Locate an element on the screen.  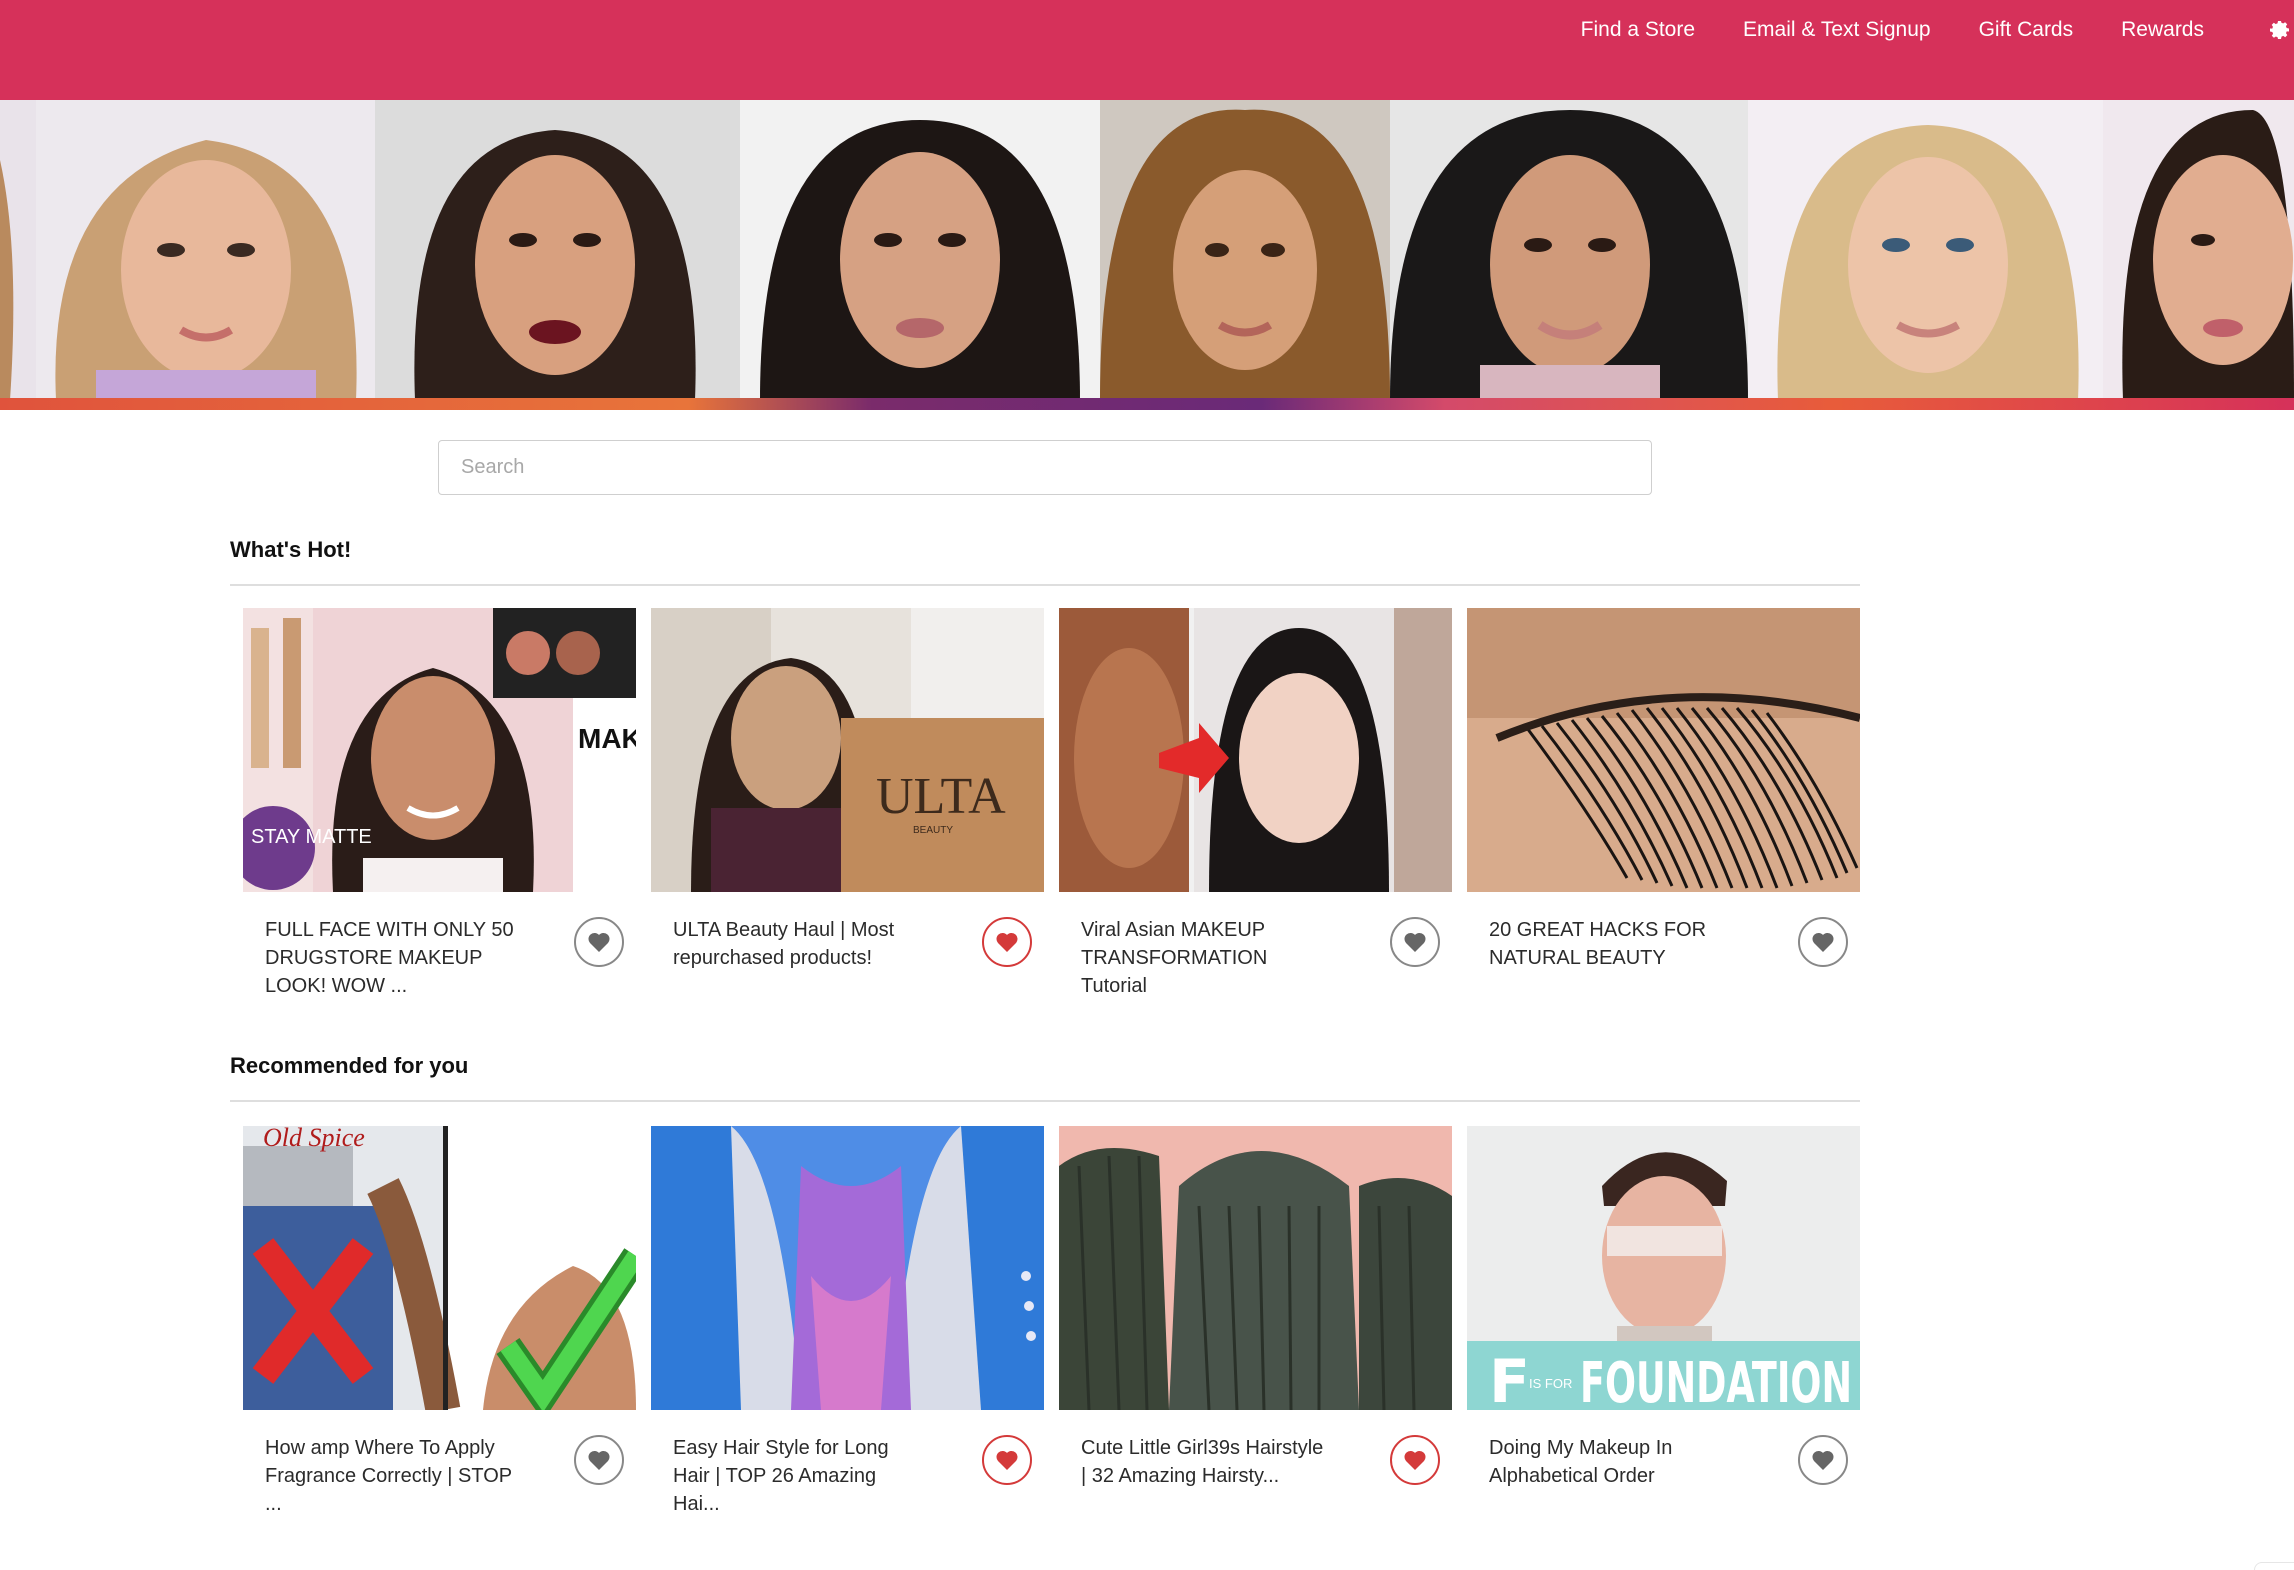
video-thumbnail: F IS FOR FOUNDATION is located at coordinates (1663, 1268).